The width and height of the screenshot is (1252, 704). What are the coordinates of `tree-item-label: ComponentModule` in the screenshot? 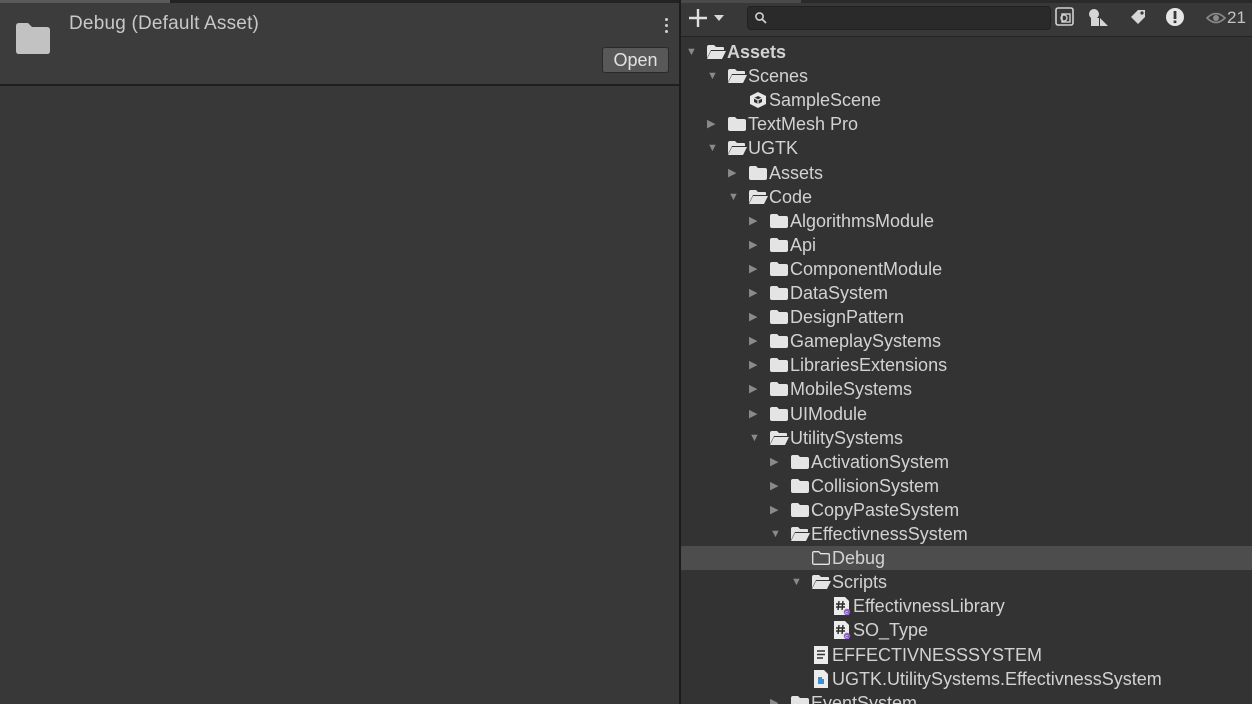 It's located at (866, 269).